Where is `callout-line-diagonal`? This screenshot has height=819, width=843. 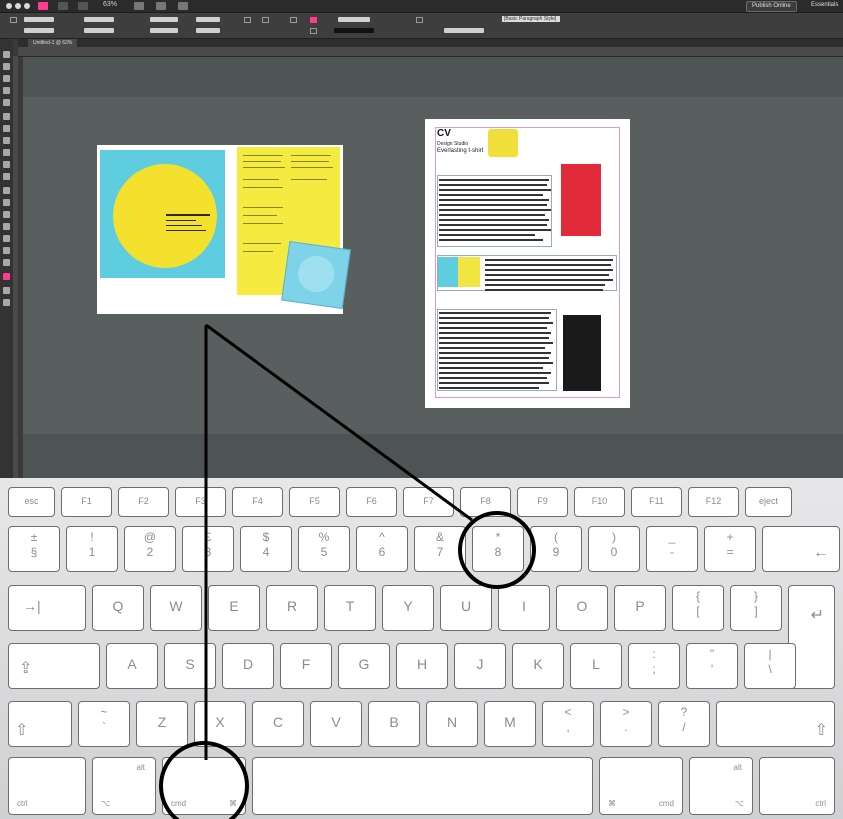 callout-line-diagonal is located at coordinates (339, 422).